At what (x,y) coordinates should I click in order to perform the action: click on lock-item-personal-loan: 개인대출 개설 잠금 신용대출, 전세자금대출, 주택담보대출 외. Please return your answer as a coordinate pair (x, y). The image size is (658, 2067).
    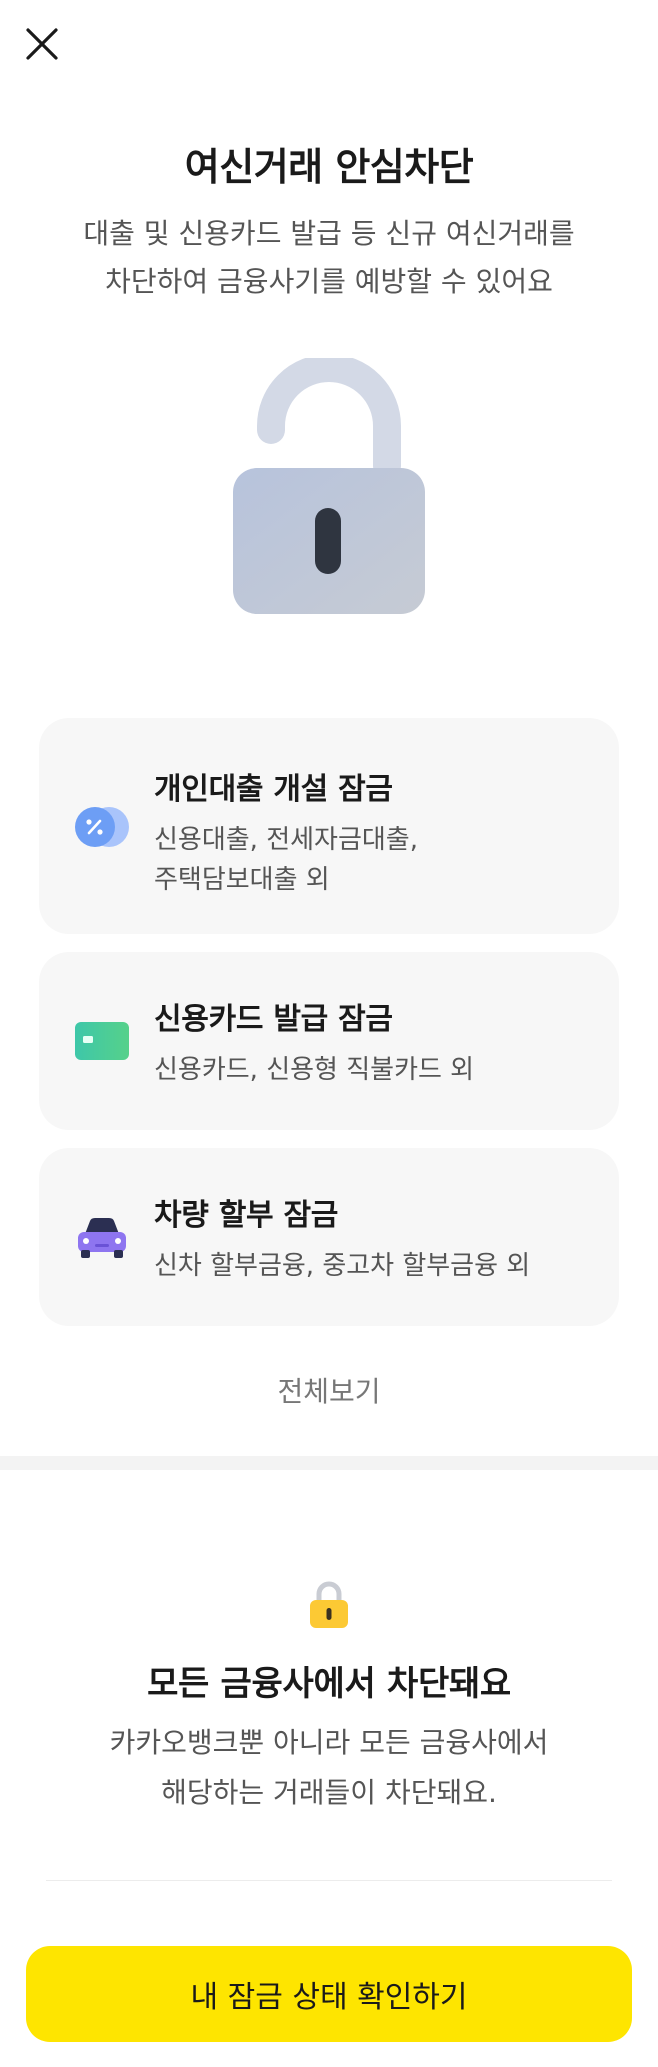
    Looking at the image, I should click on (329, 826).